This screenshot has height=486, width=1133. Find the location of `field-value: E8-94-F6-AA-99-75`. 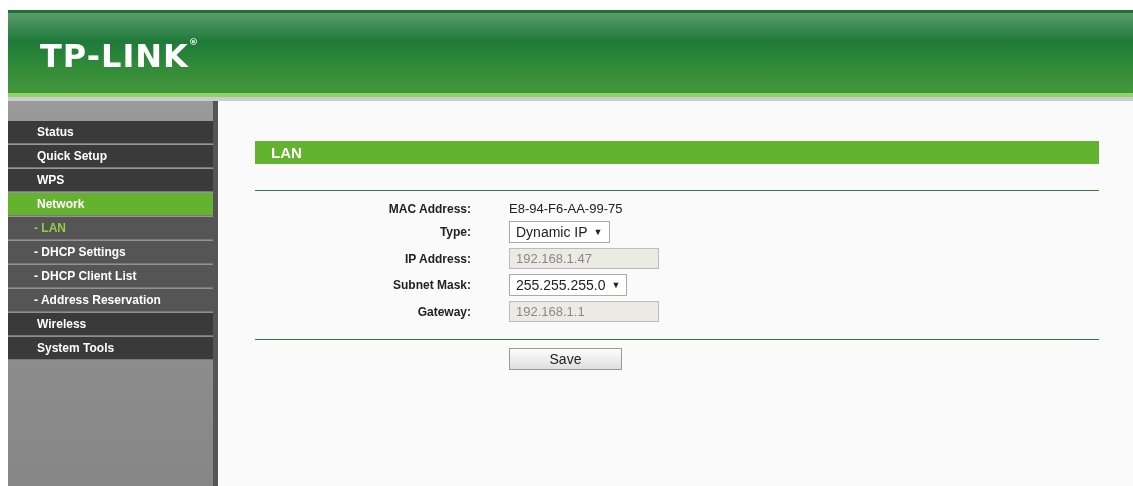

field-value: E8-94-F6-AA-99-75 is located at coordinates (566, 208).